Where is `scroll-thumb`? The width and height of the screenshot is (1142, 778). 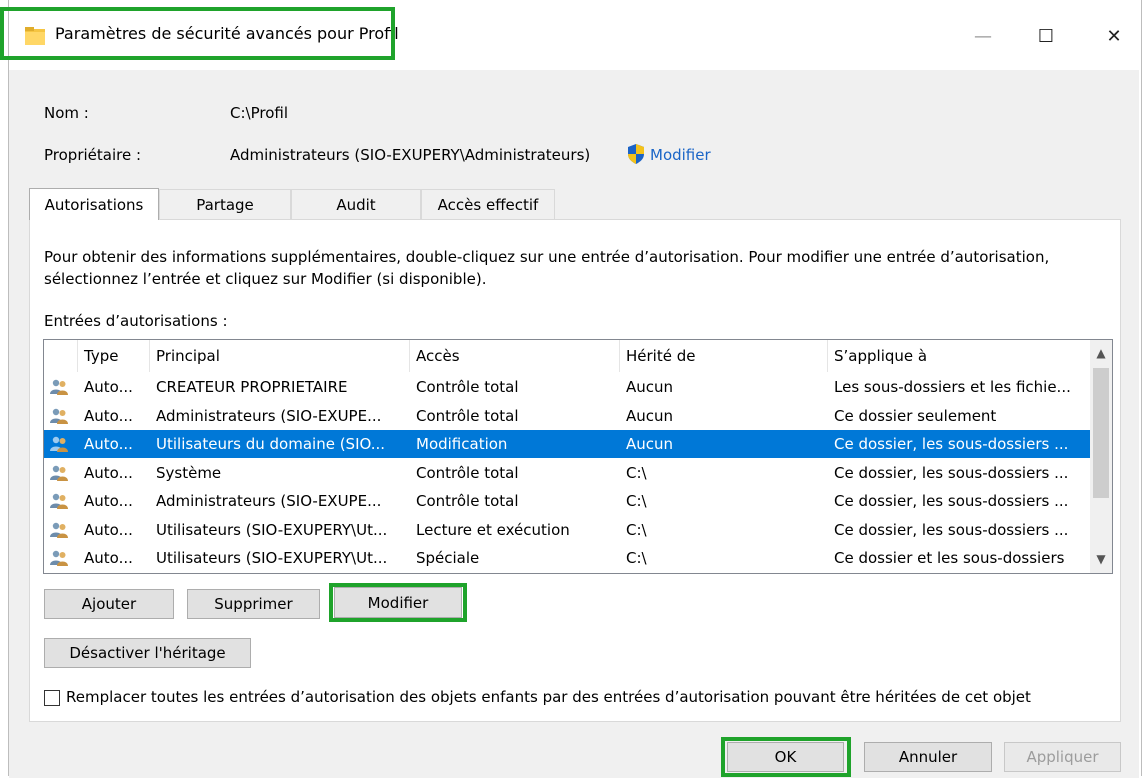
scroll-thumb is located at coordinates (1101, 433).